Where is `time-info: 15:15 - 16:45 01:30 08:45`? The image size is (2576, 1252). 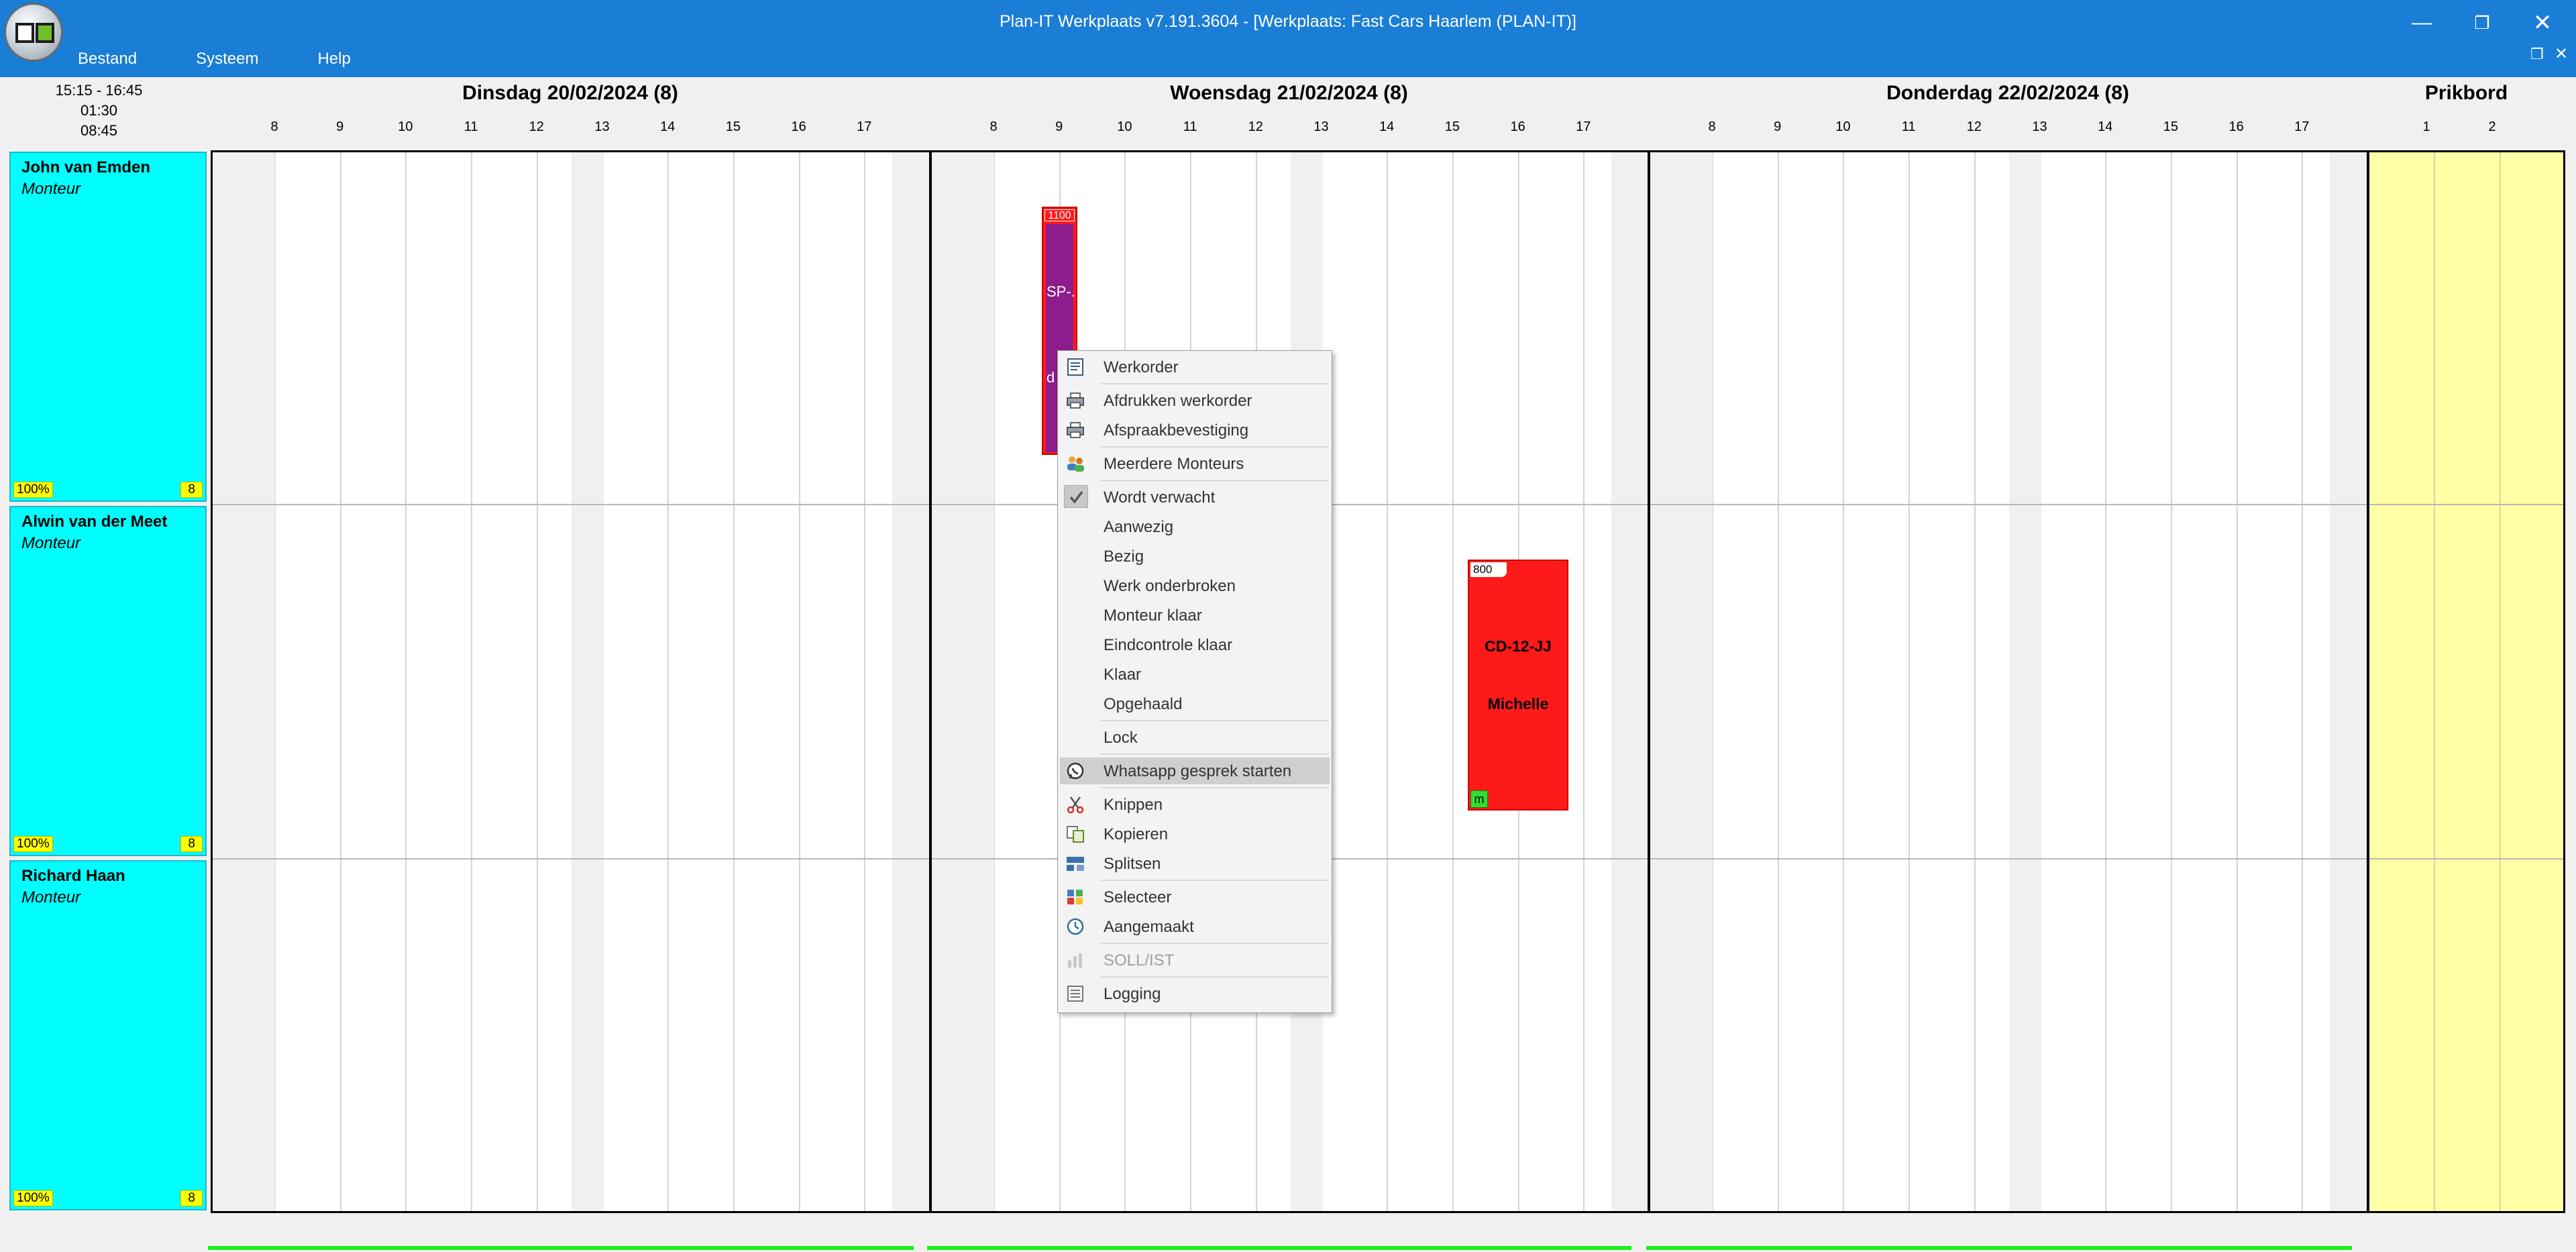 time-info: 15:15 - 16:45 01:30 08:45 is located at coordinates (98, 111).